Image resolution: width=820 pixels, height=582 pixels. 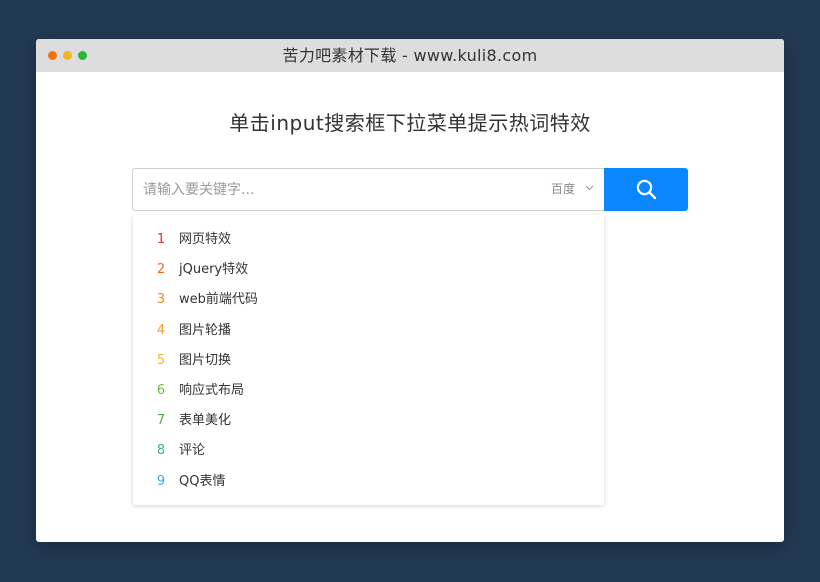 What do you see at coordinates (161, 300) in the screenshot?
I see `suggestion-rank: 3` at bounding box center [161, 300].